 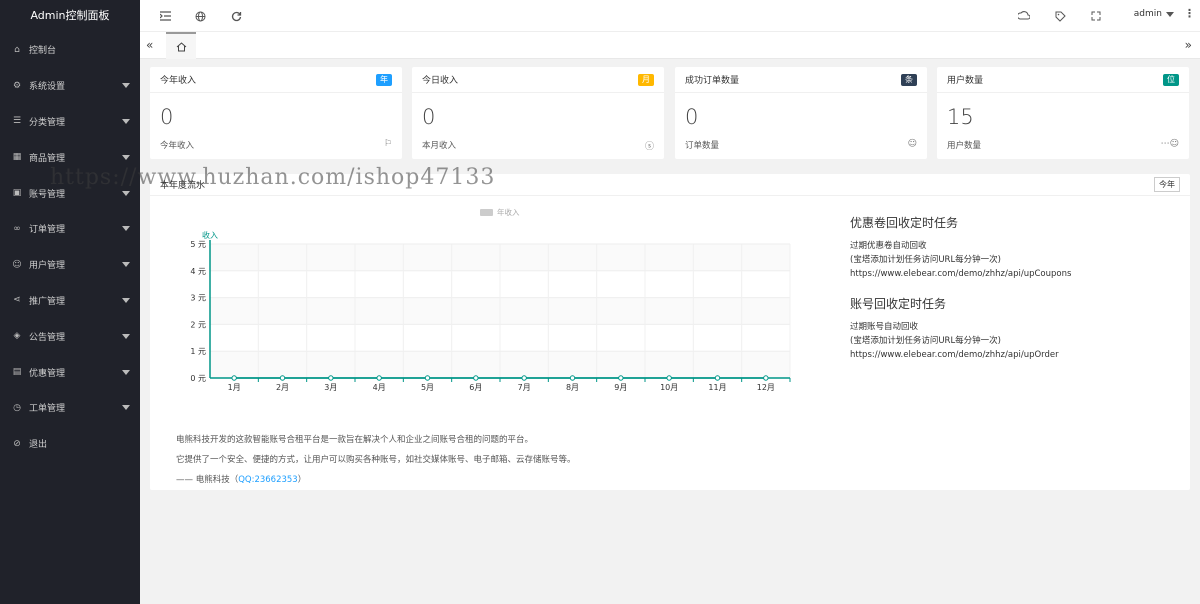 I want to click on stat-badge: 月, so click(x=646, y=79).